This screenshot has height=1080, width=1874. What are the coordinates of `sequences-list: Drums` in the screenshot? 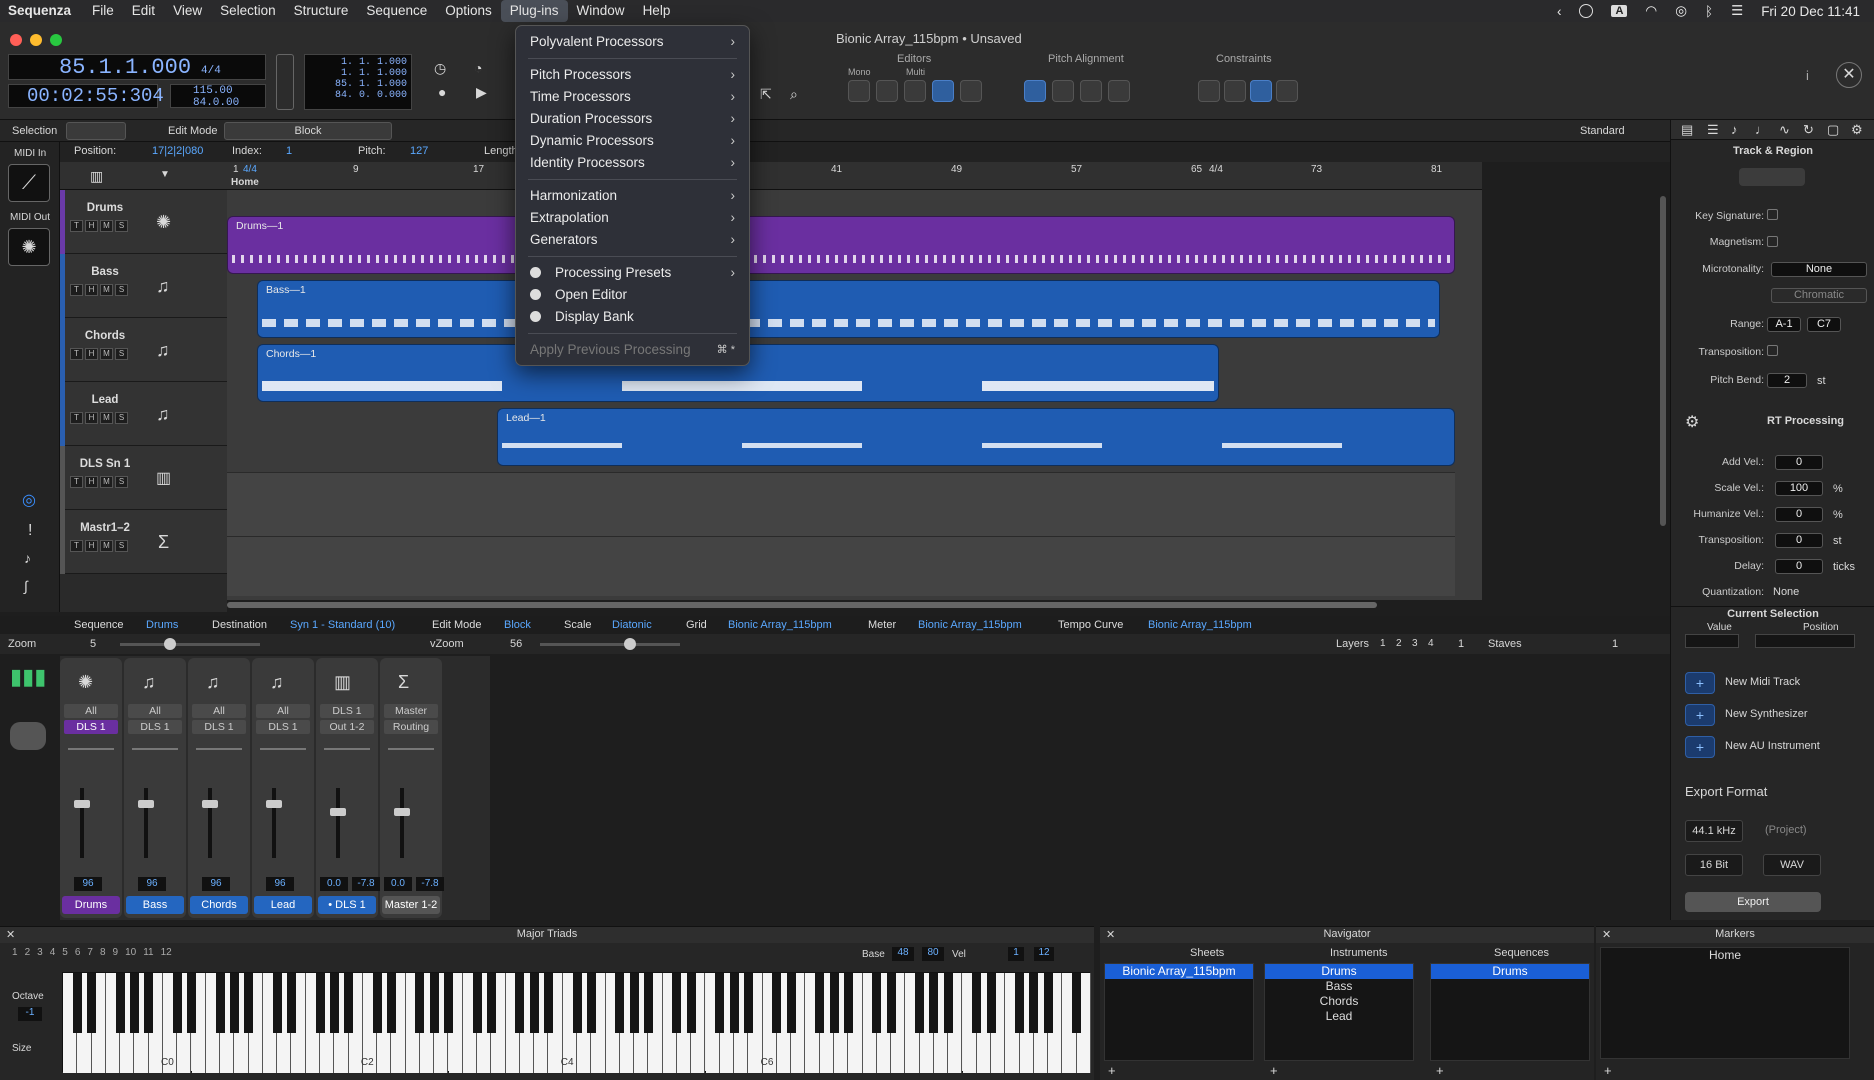 It's located at (1510, 1012).